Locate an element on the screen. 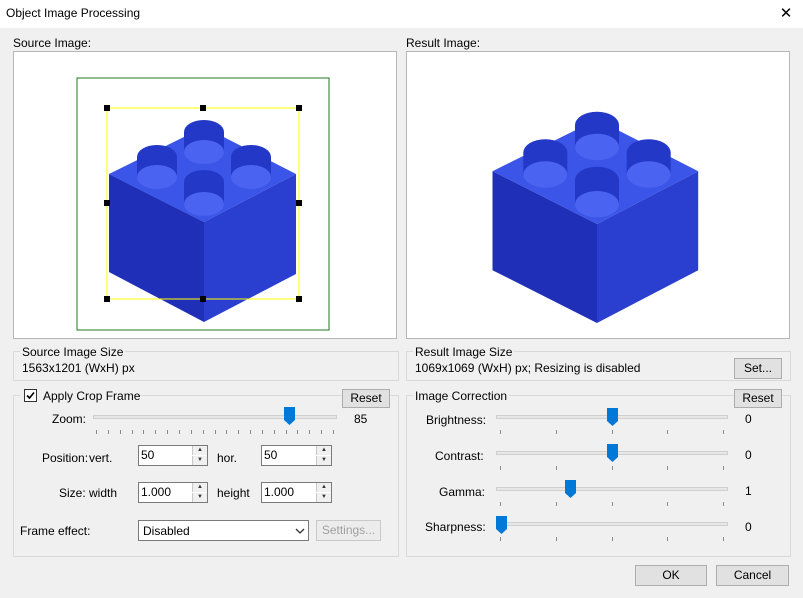  gamma-slider-ticks is located at coordinates (612, 504).